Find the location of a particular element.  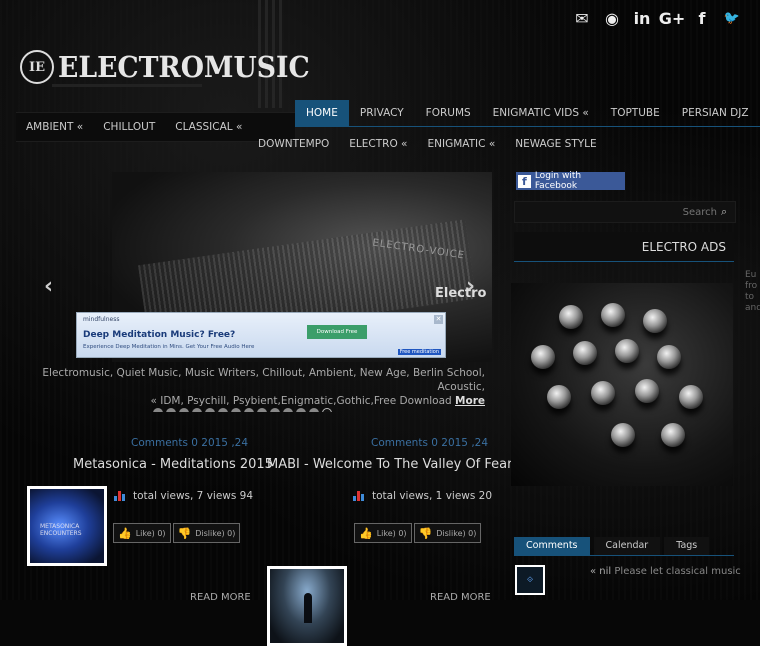

dislike-count: Dislike) 0) is located at coordinates (215, 533).